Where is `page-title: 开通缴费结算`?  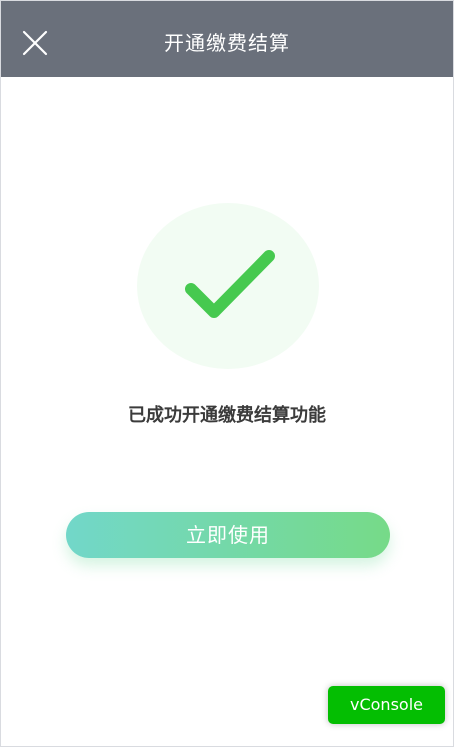 page-title: 开通缴费结算 is located at coordinates (227, 43).